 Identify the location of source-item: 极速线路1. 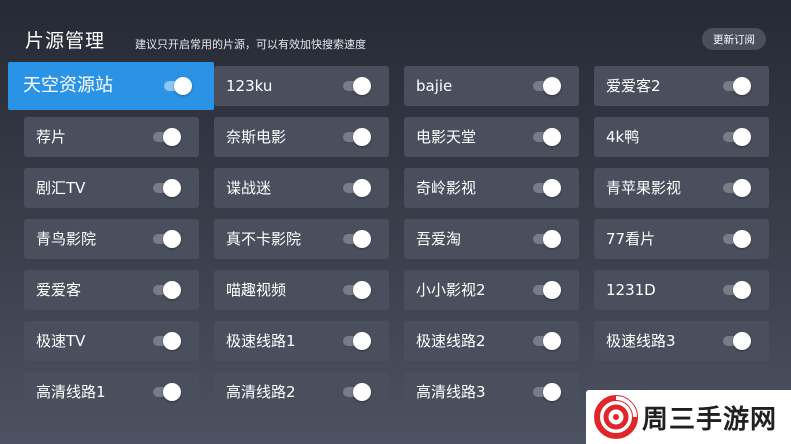
(301, 341).